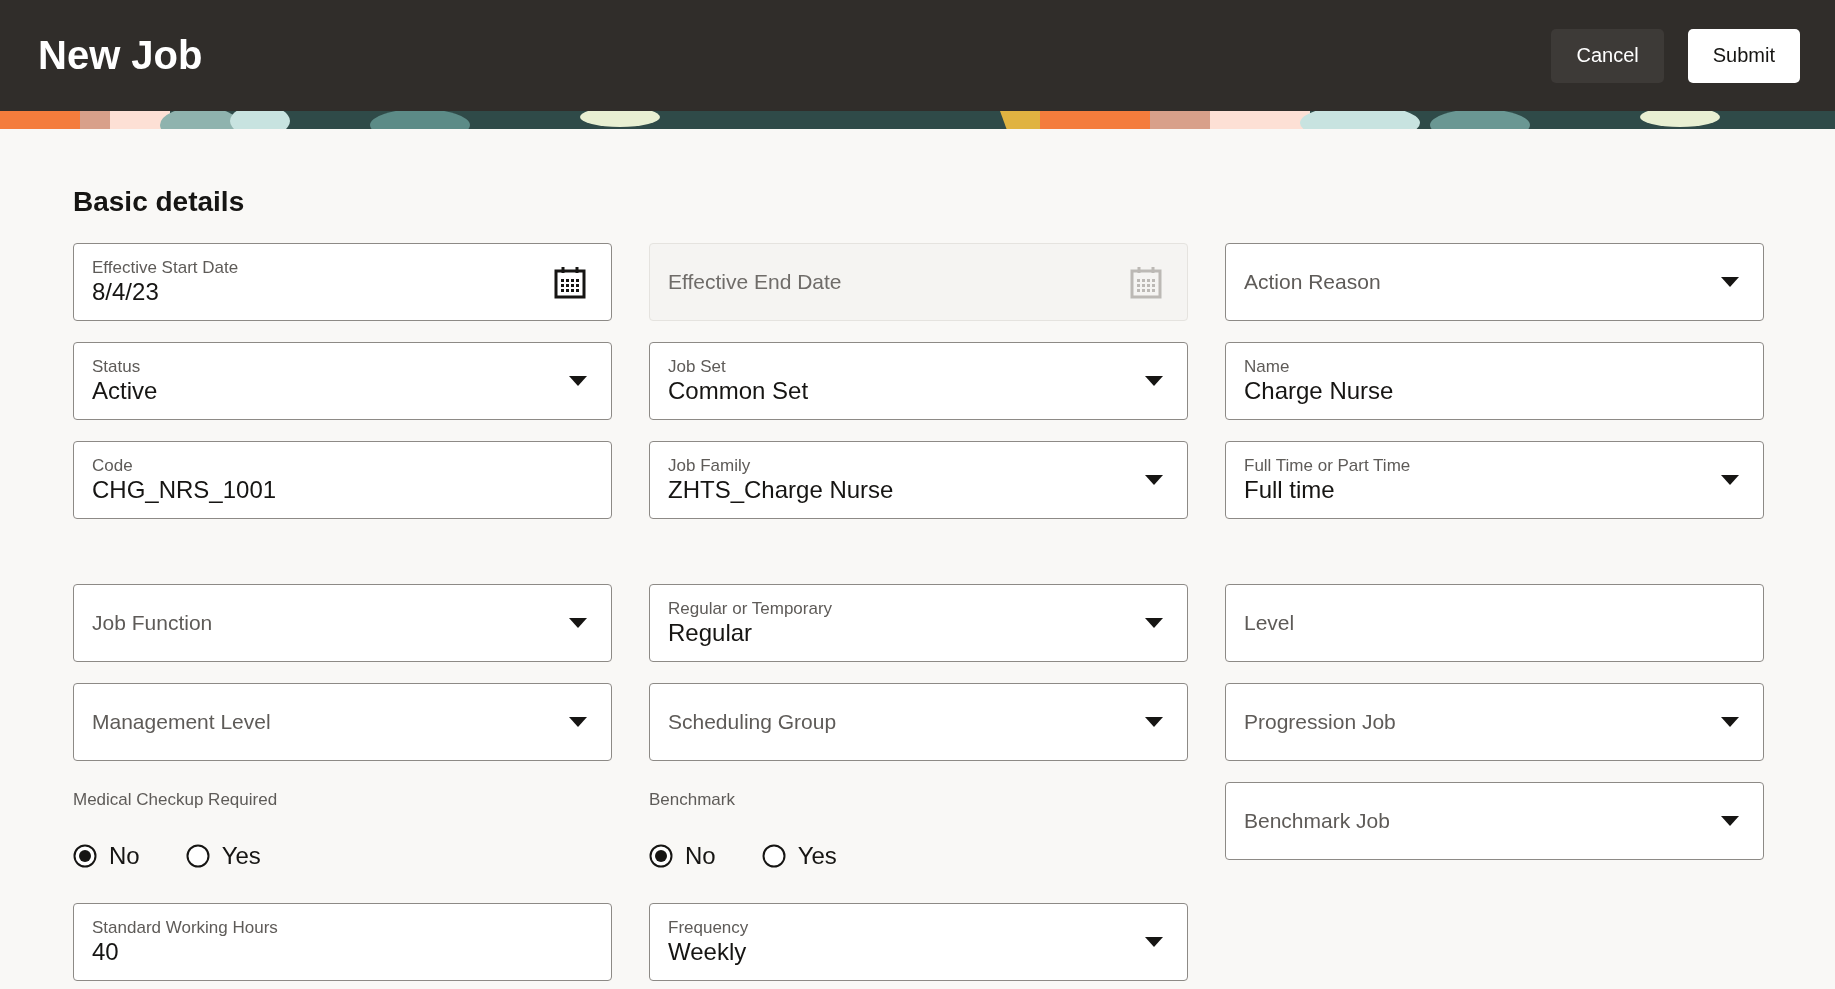 The height and width of the screenshot is (989, 1835). I want to click on field-value: ZHTS_Charge Nurse, so click(781, 490).